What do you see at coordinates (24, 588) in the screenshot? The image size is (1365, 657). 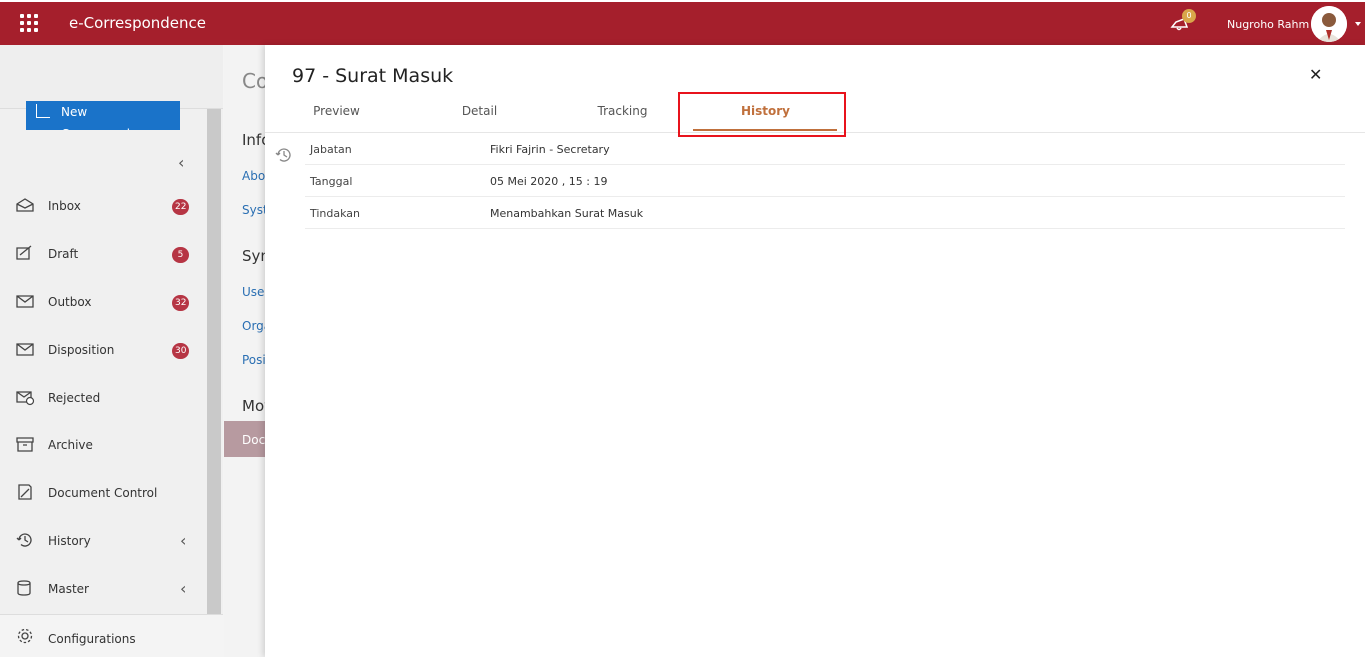 I see `master-icon` at bounding box center [24, 588].